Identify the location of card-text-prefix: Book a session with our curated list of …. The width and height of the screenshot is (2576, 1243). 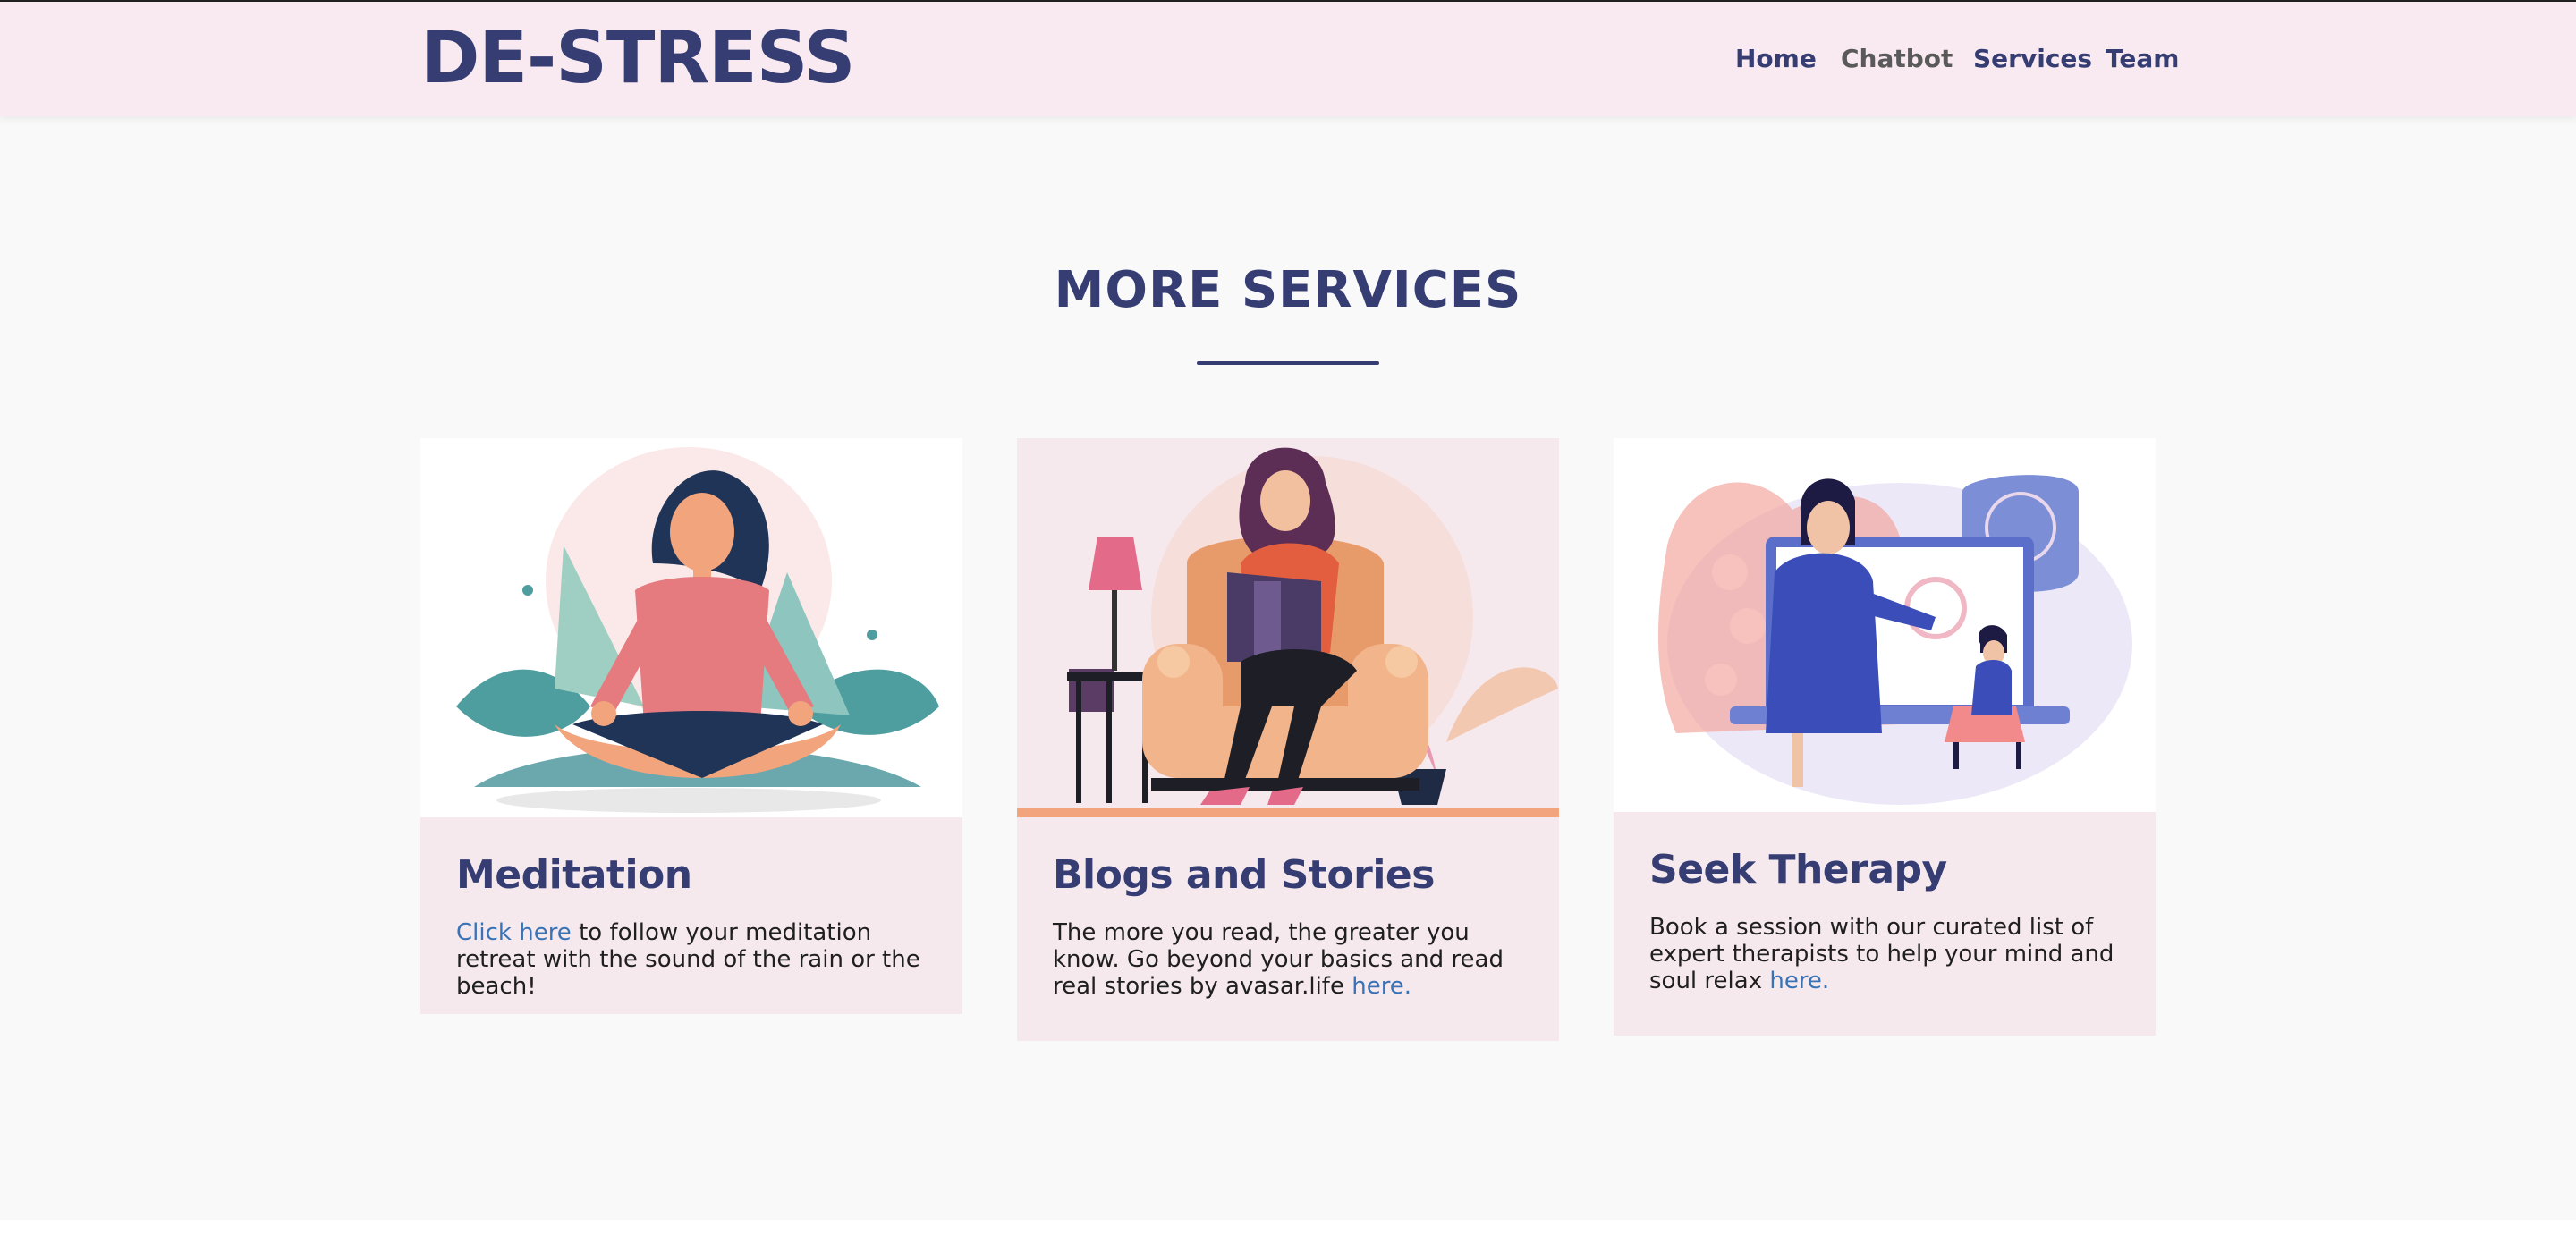
(1881, 954).